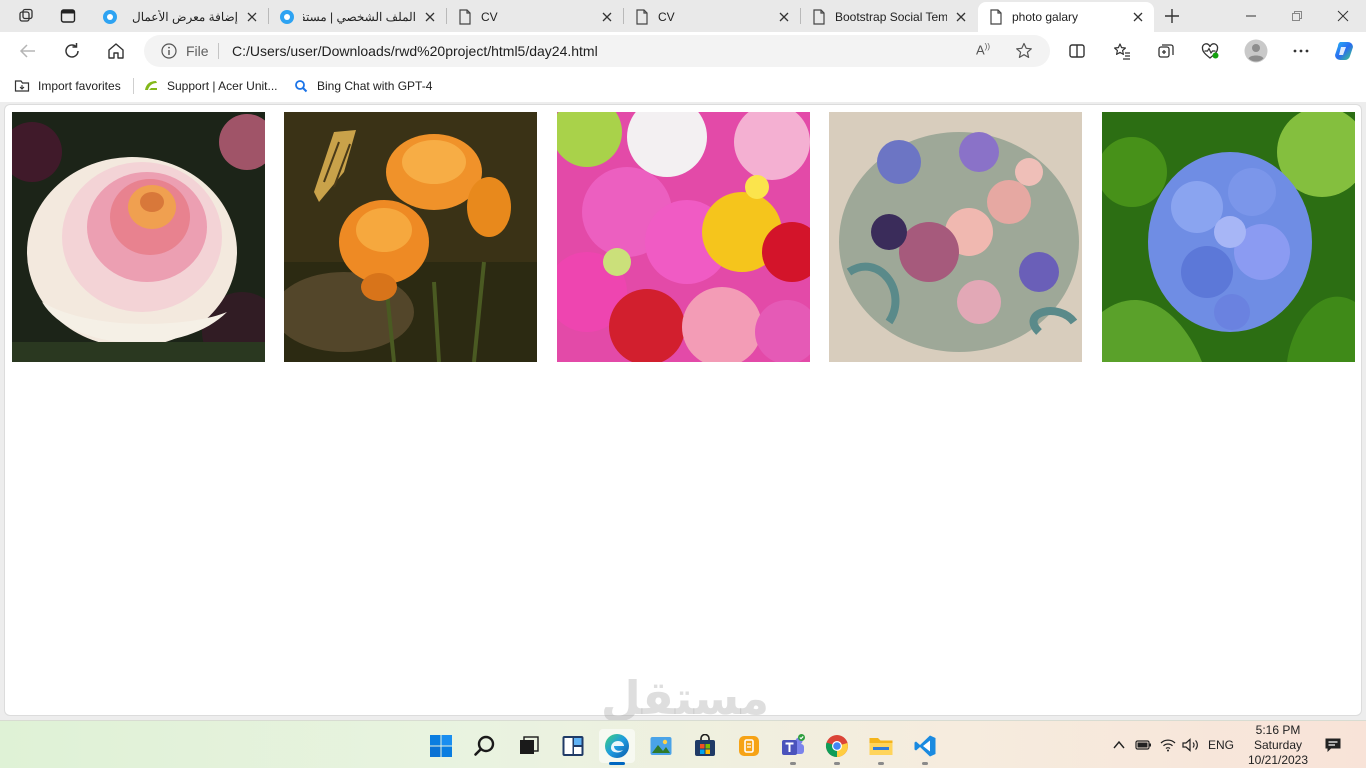  I want to click on restore-button, so click(1297, 16).